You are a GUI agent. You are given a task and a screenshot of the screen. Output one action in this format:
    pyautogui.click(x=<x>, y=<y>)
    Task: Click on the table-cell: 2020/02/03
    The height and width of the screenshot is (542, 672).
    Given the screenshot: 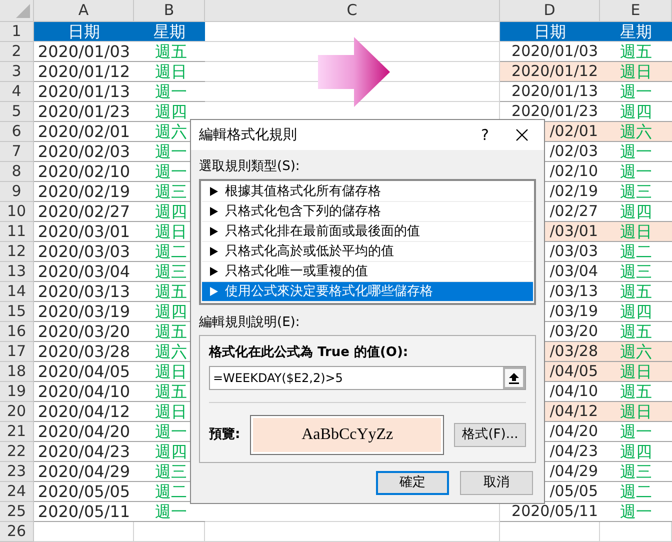 What is the action you would take?
    pyautogui.click(x=84, y=152)
    